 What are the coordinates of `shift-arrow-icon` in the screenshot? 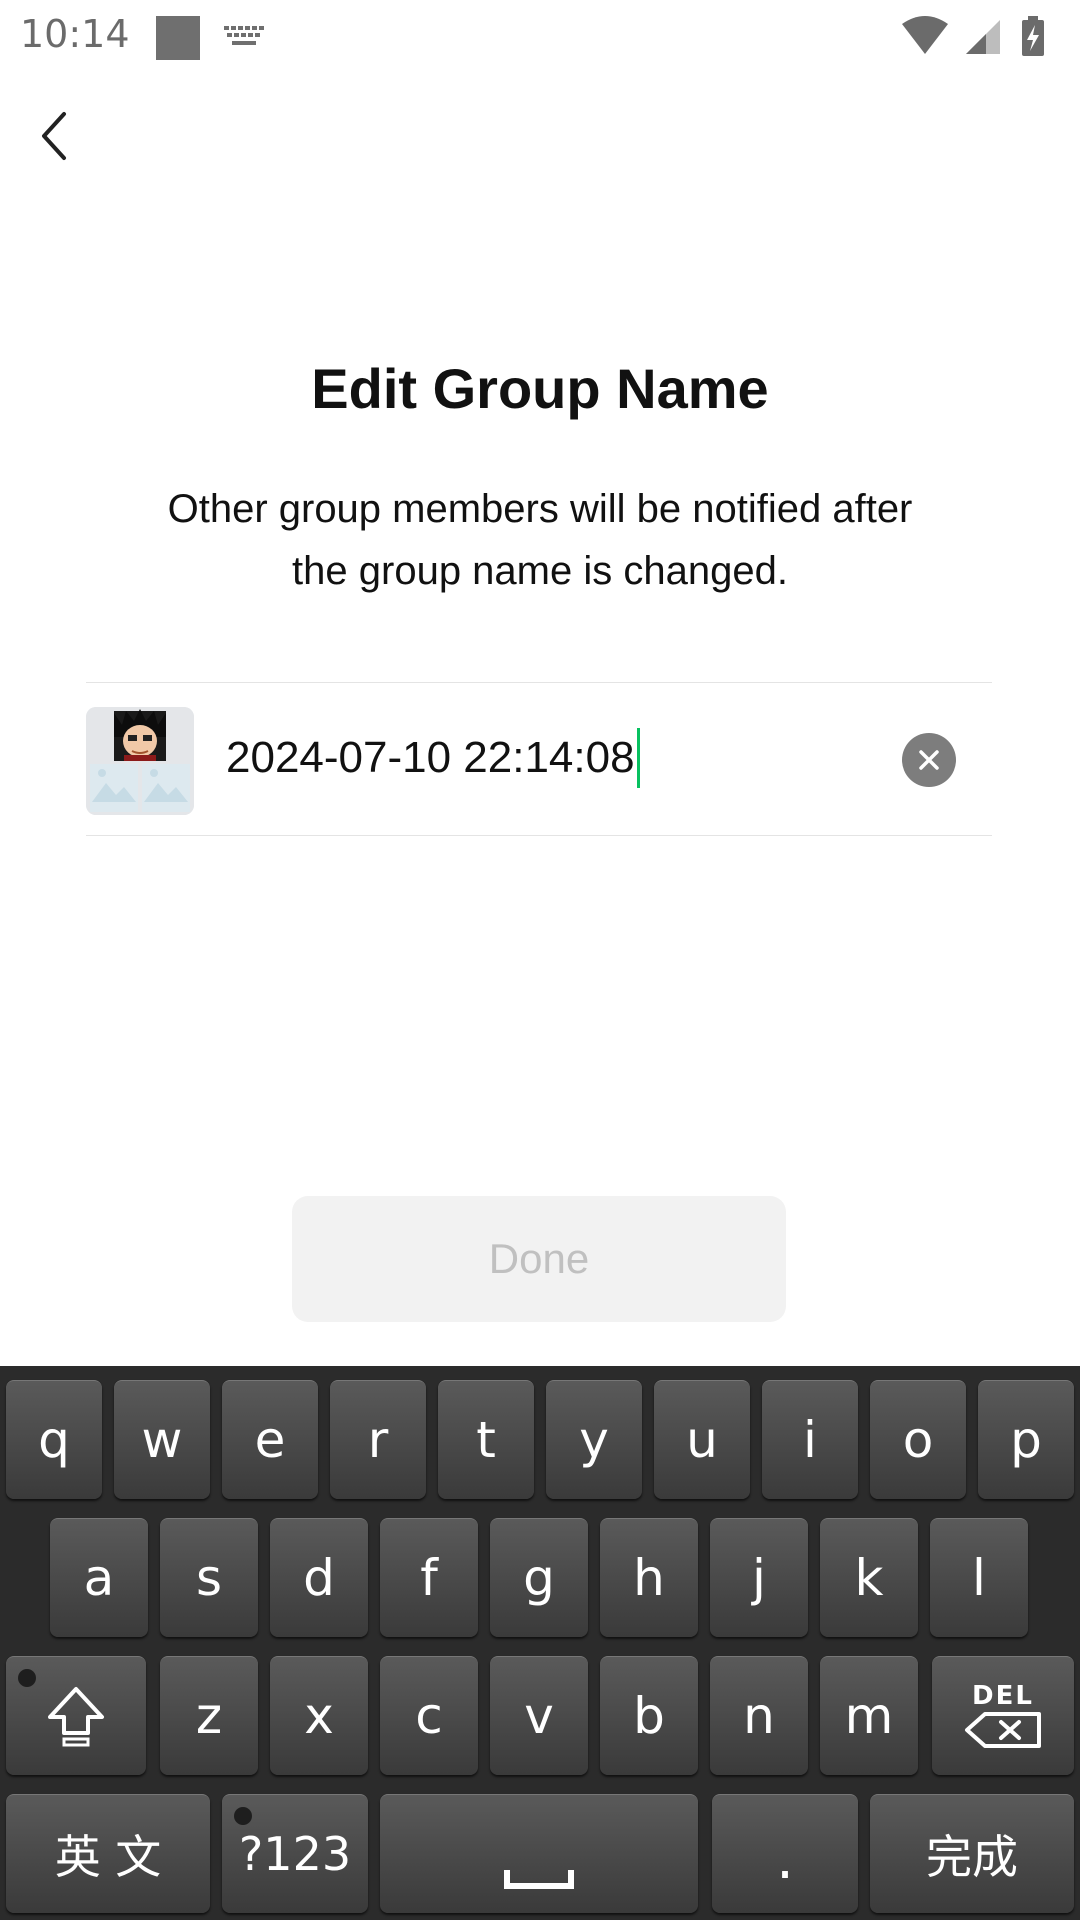 It's located at (76, 1717).